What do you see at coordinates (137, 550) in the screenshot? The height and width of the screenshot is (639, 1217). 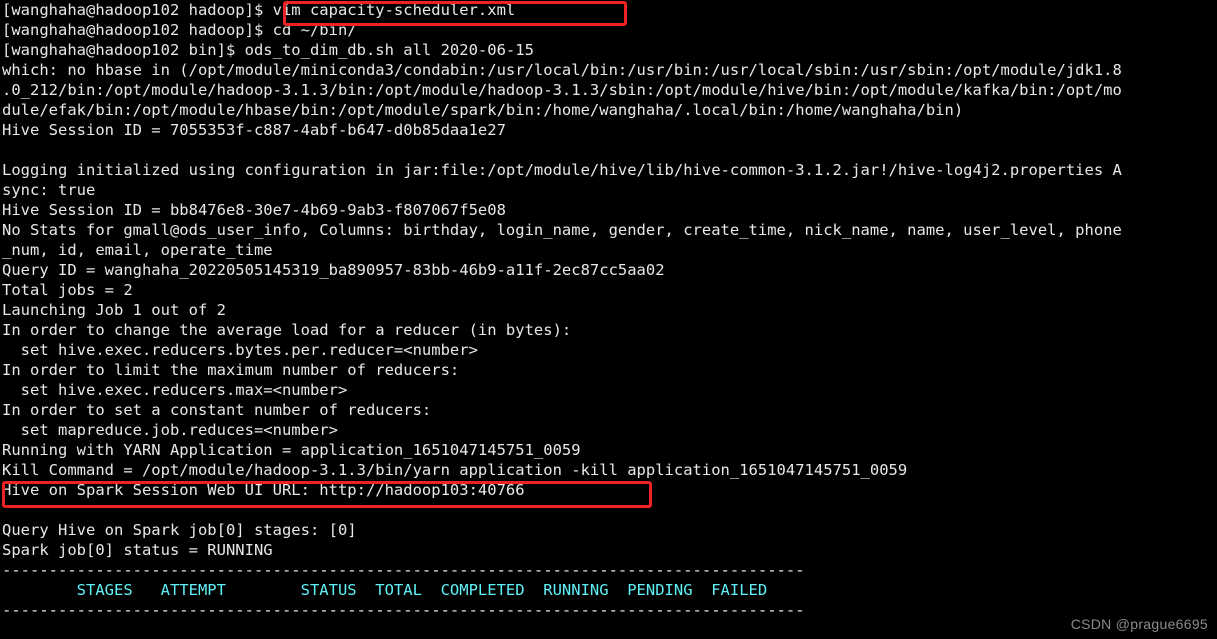 I see `terminal-line: Spark job[0] status = RUNNING` at bounding box center [137, 550].